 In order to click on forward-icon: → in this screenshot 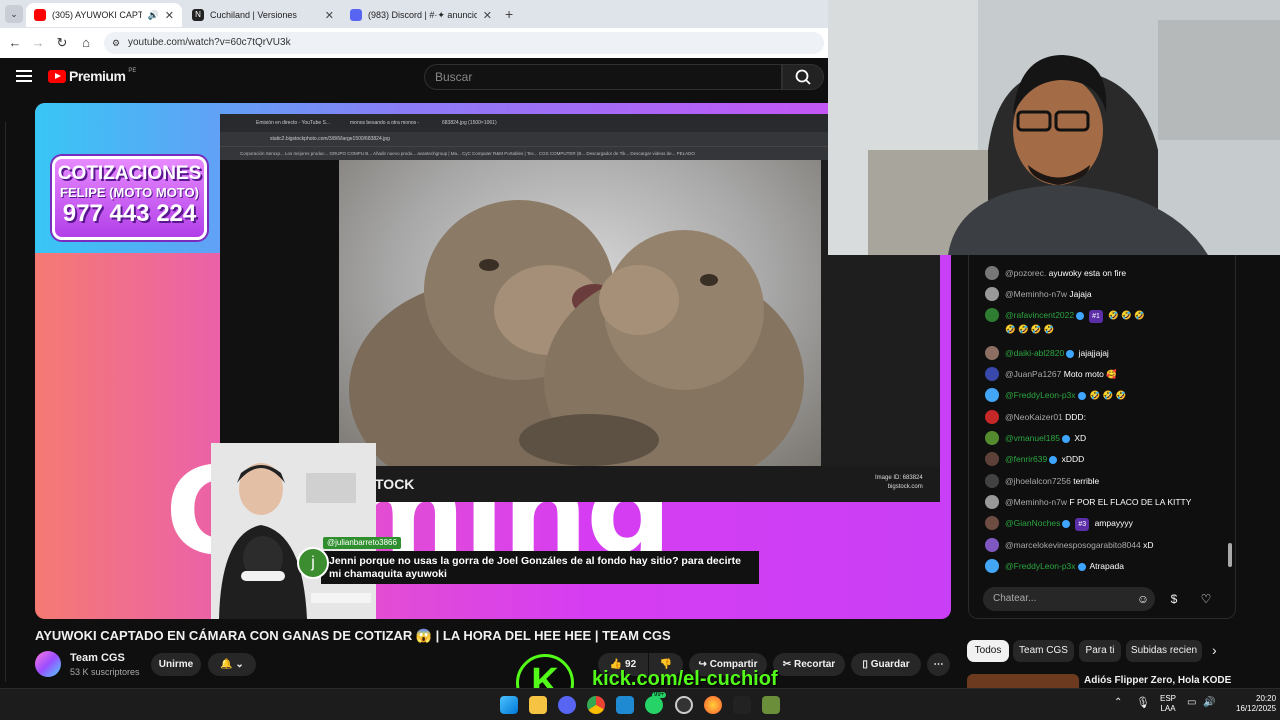, I will do `click(38, 43)`.